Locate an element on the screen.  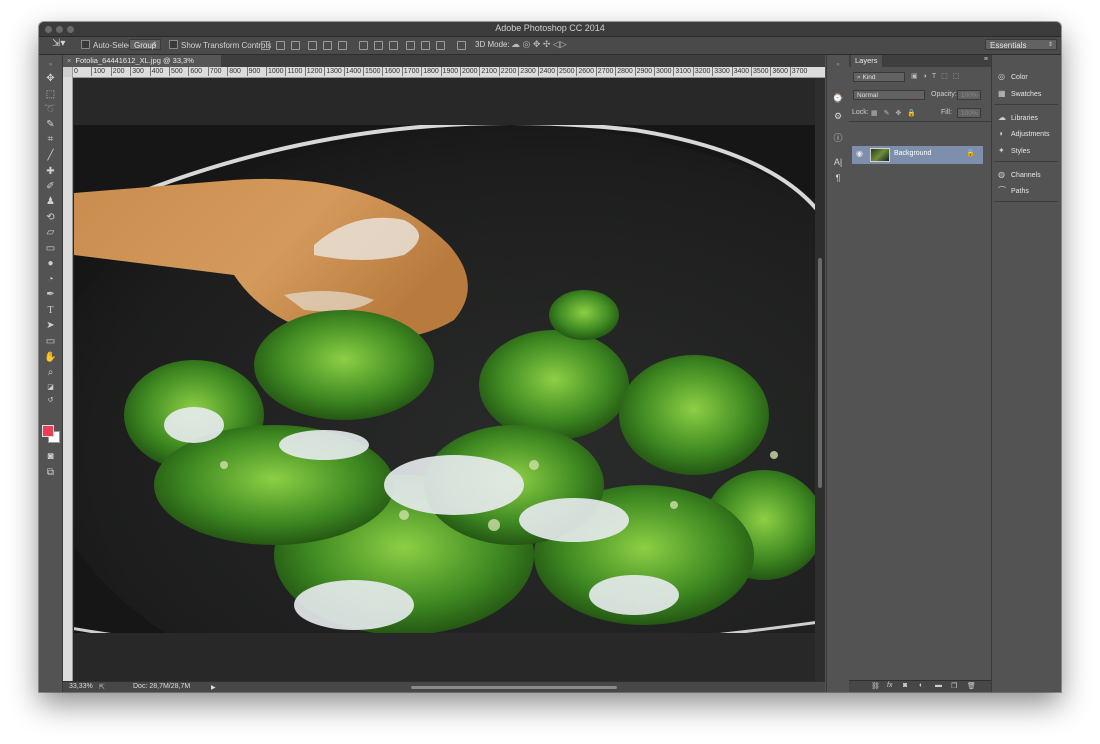
dropdown-arrow-icon: ⇕ is located at coordinates (1050, 45).